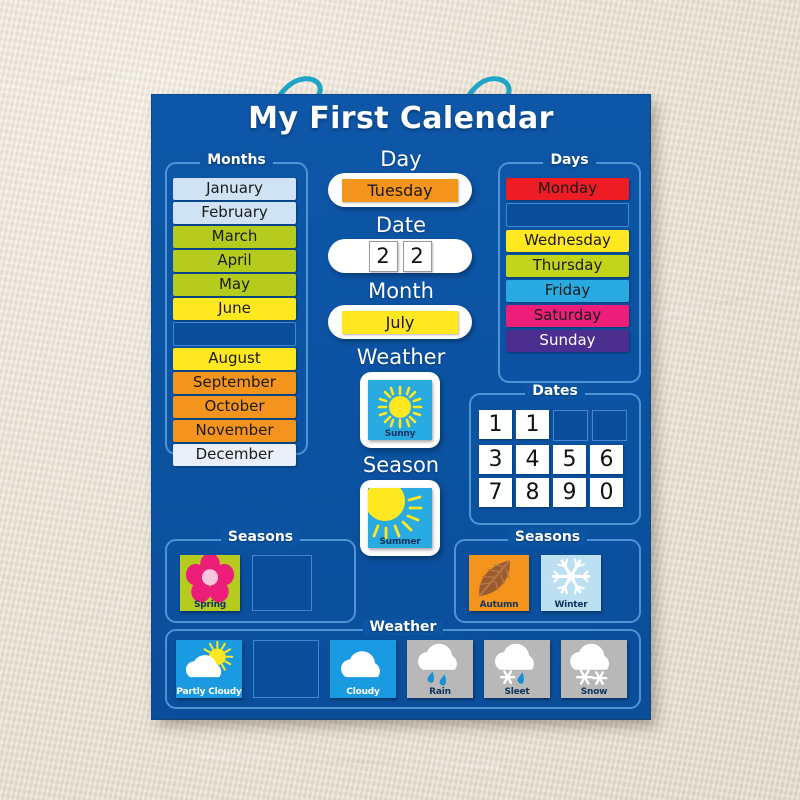 The height and width of the screenshot is (800, 800). I want to click on seasons-left-panel-title: Seasons, so click(260, 537).